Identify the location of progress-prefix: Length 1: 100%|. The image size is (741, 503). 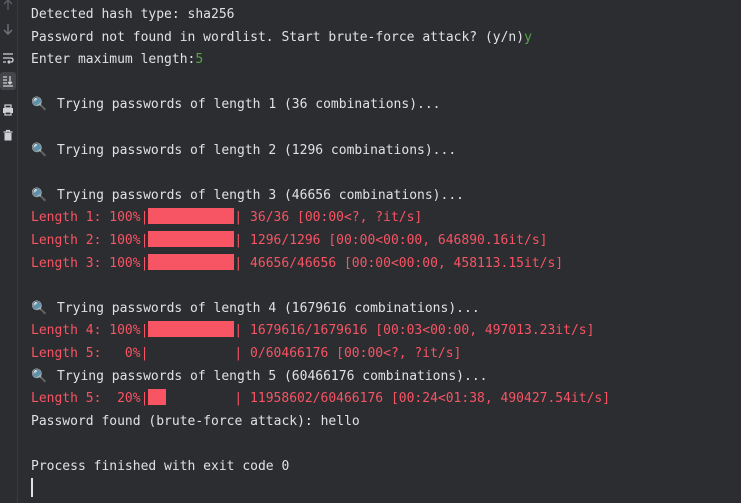
(90, 218).